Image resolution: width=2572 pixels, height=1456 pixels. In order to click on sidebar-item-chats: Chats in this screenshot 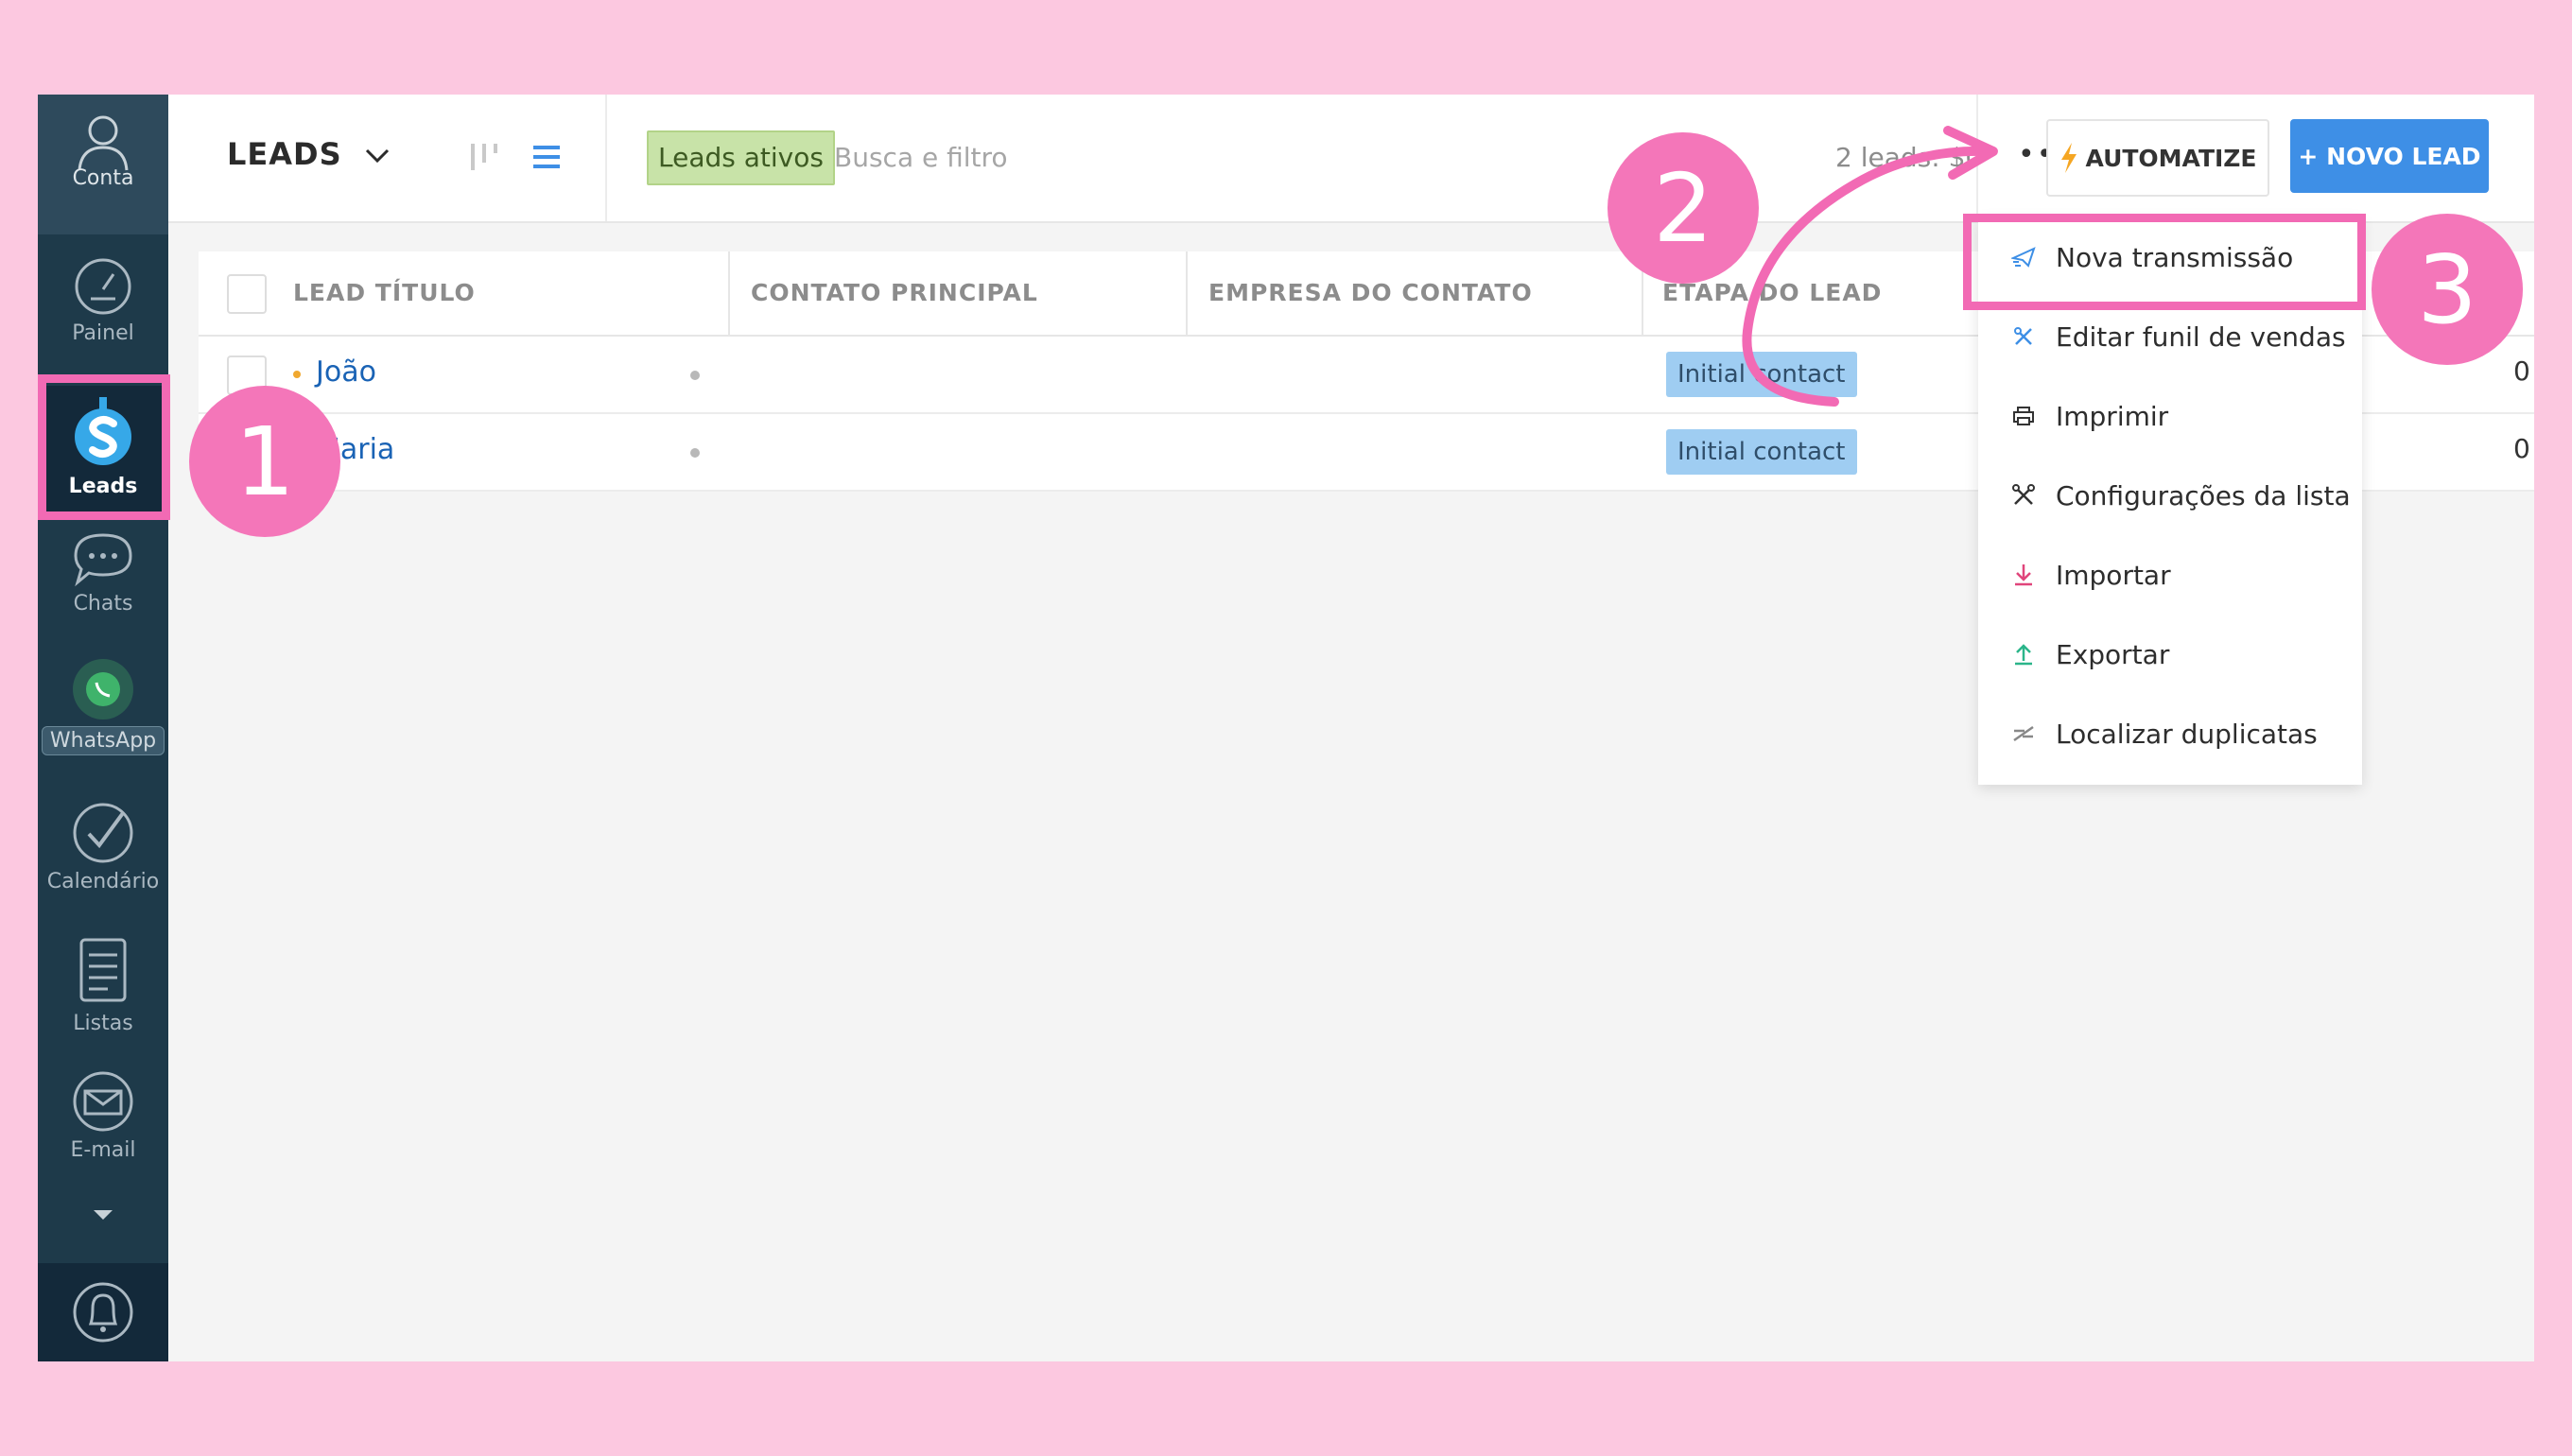, I will do `click(103, 572)`.